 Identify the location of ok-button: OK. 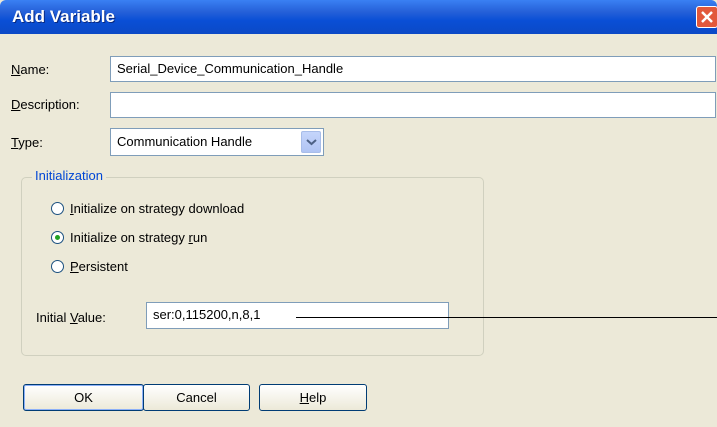
(83, 397).